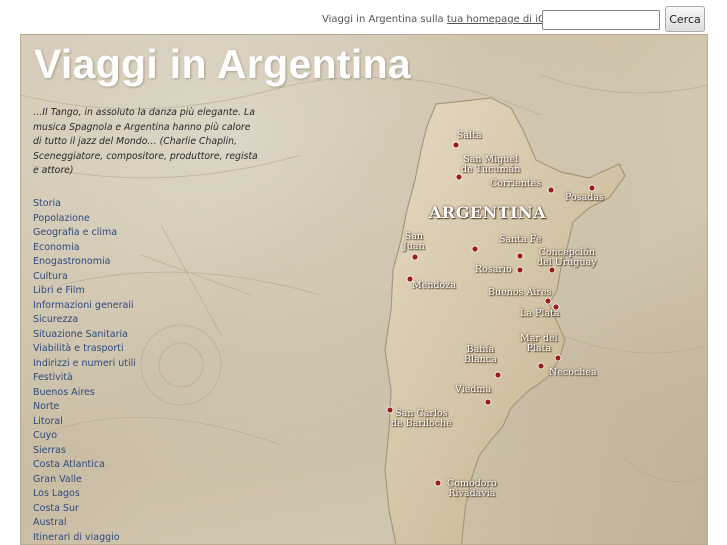  Describe the element at coordinates (520, 270) in the screenshot. I see `marker-rosario-icon` at that location.